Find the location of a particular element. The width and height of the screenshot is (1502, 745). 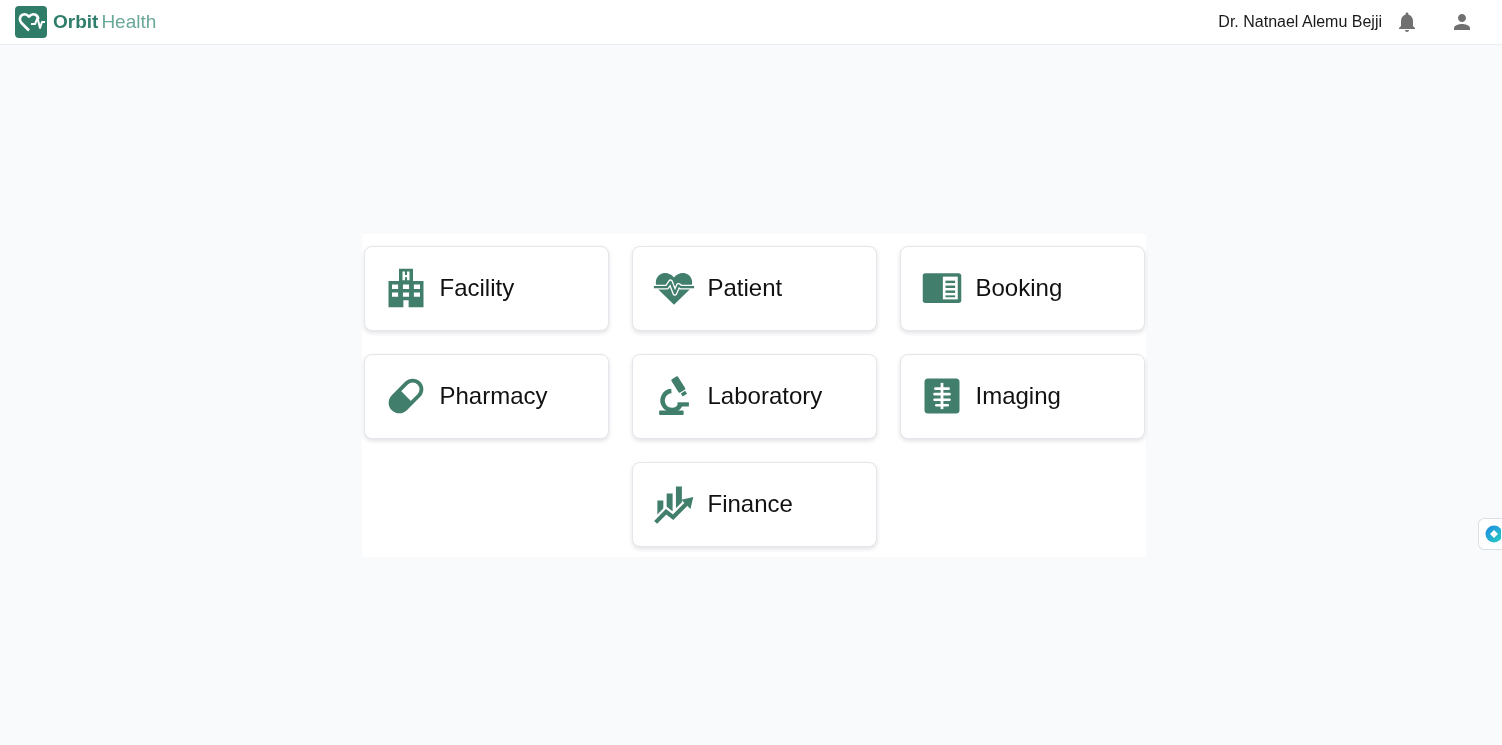

module-card: Patient is located at coordinates (754, 288).